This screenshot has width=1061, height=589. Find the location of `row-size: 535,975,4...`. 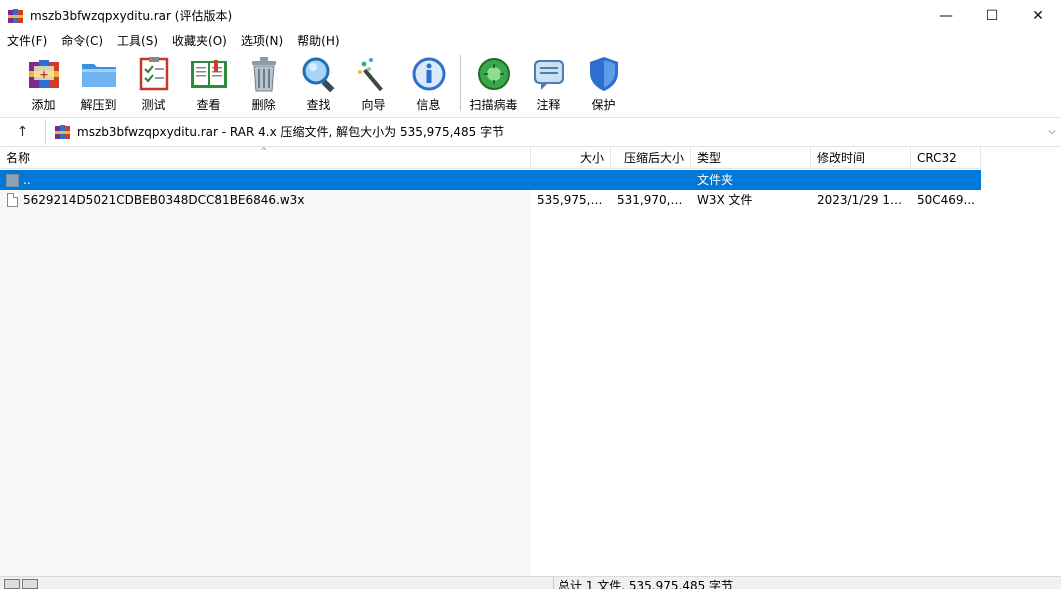

row-size: 535,975,4... is located at coordinates (573, 200).